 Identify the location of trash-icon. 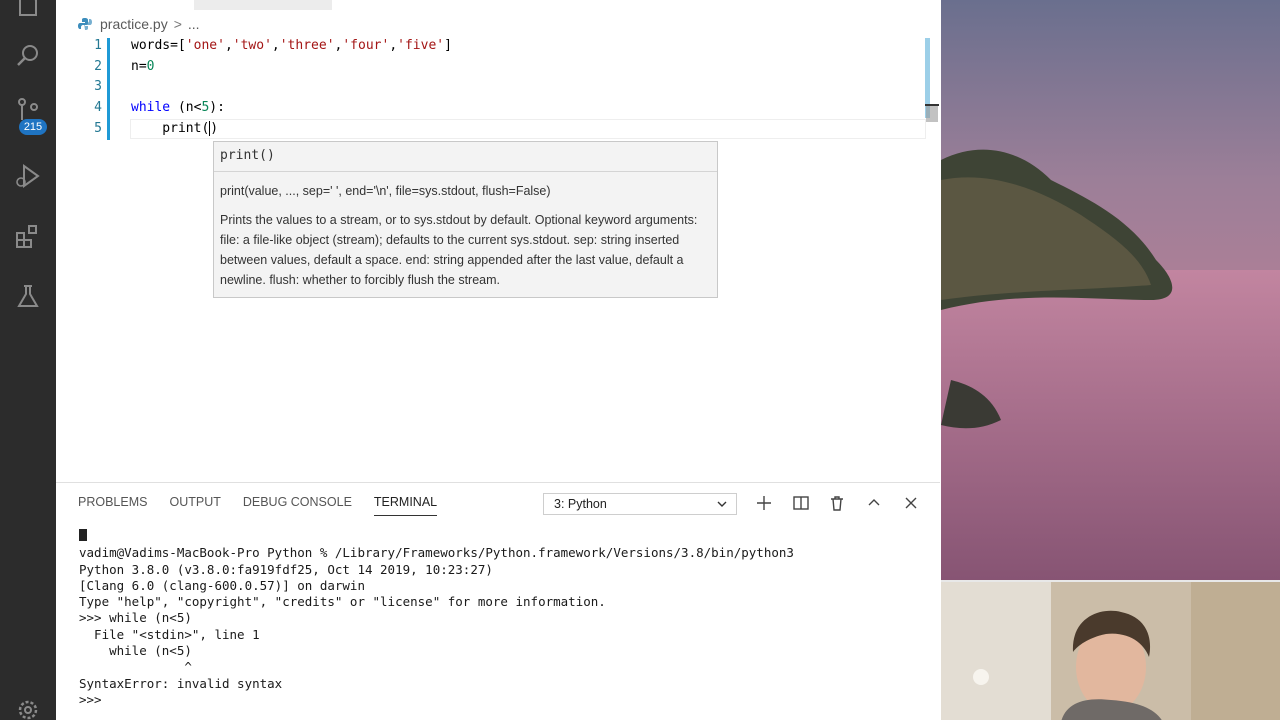
(837, 503).